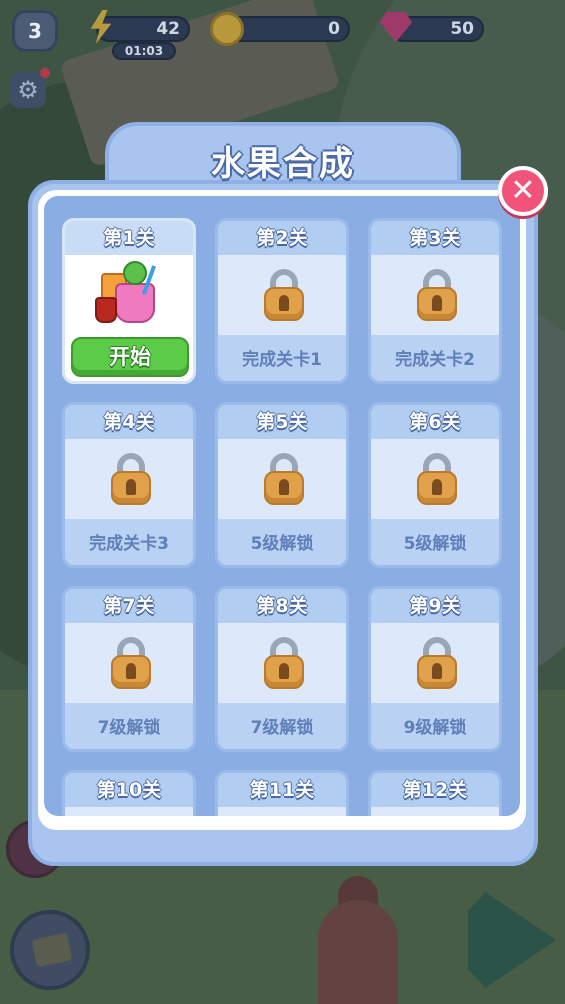  I want to click on close-button: ✕, so click(523, 191).